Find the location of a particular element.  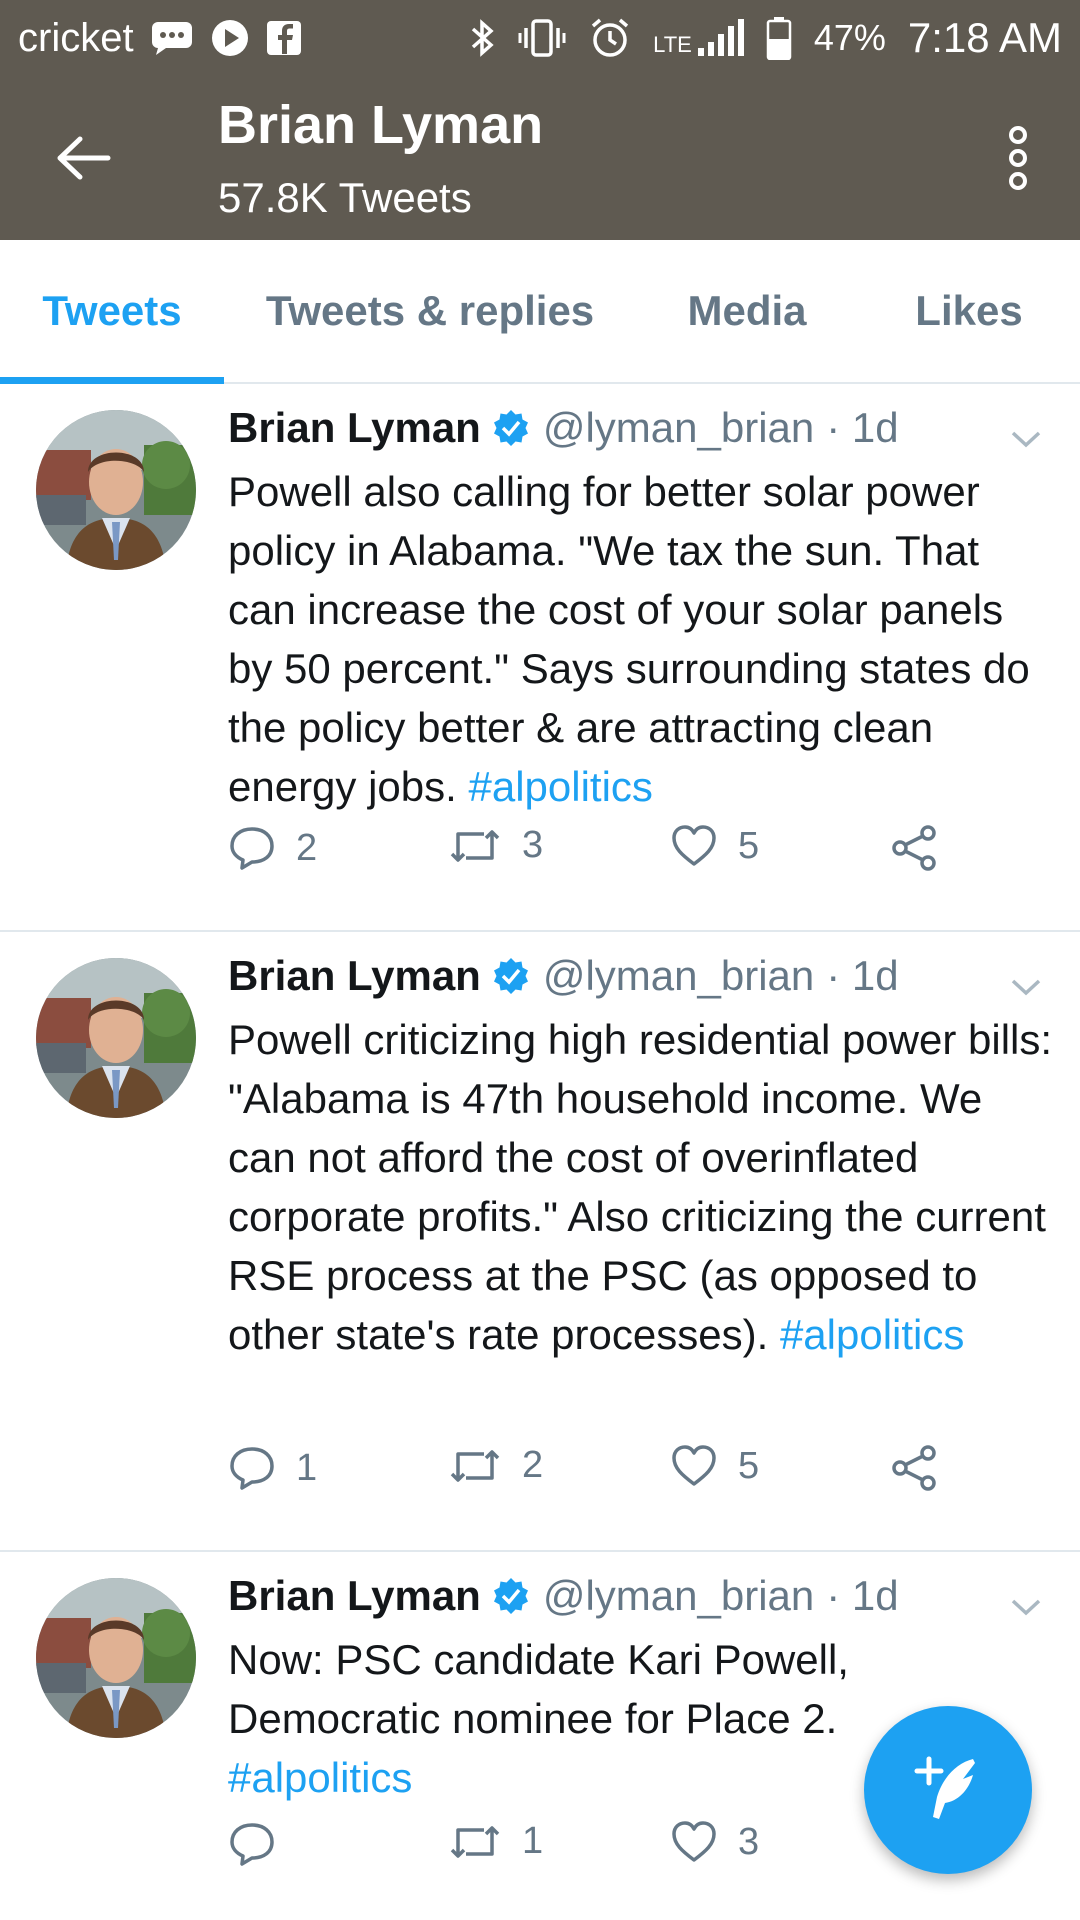

message-icon is located at coordinates (172, 38).